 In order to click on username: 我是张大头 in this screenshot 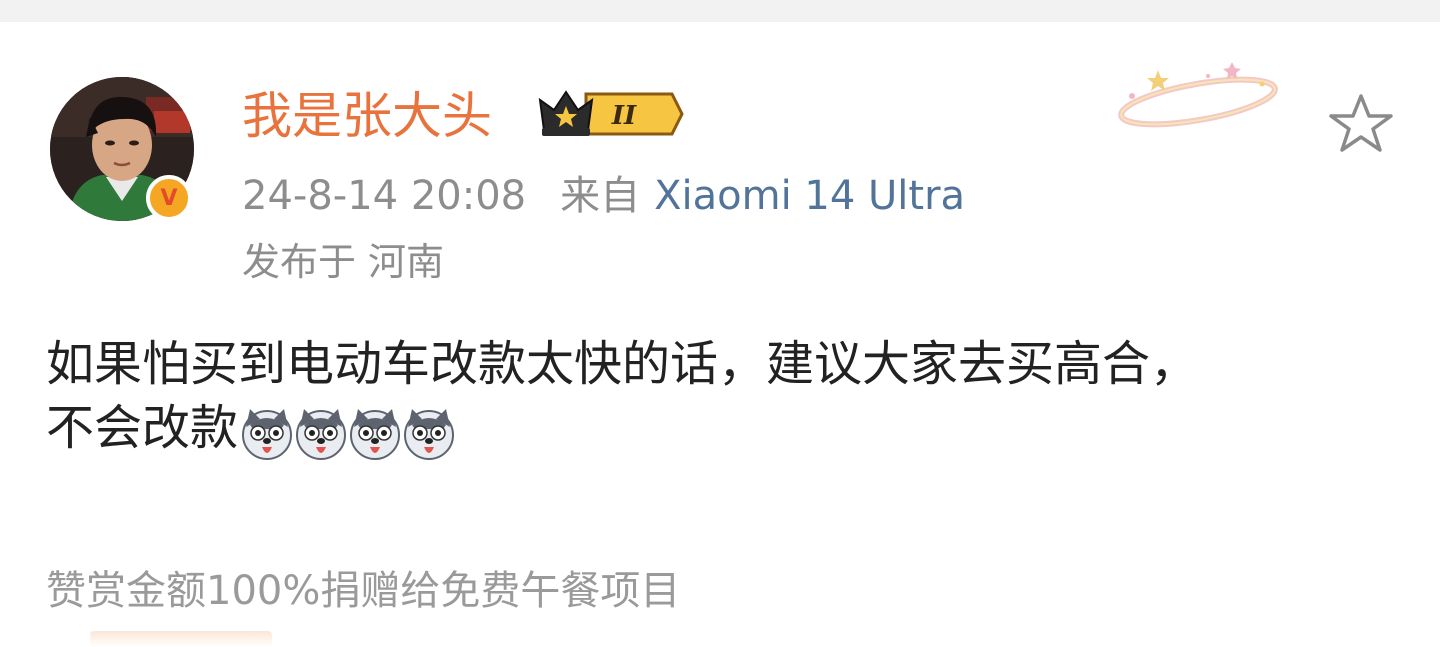, I will do `click(367, 116)`.